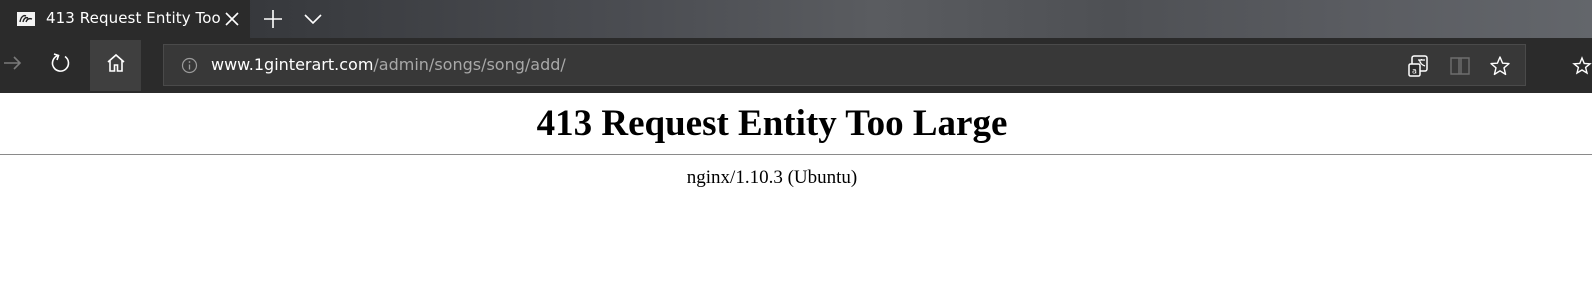 The height and width of the screenshot is (299, 1592). What do you see at coordinates (1500, 66) in the screenshot?
I see `star-icon` at bounding box center [1500, 66].